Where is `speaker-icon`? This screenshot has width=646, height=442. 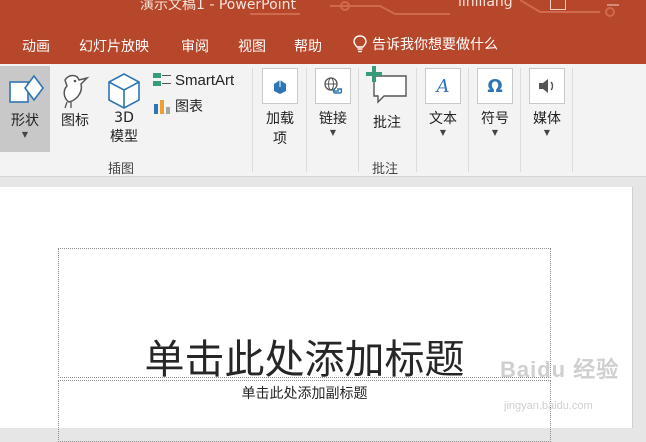
speaker-icon is located at coordinates (547, 86).